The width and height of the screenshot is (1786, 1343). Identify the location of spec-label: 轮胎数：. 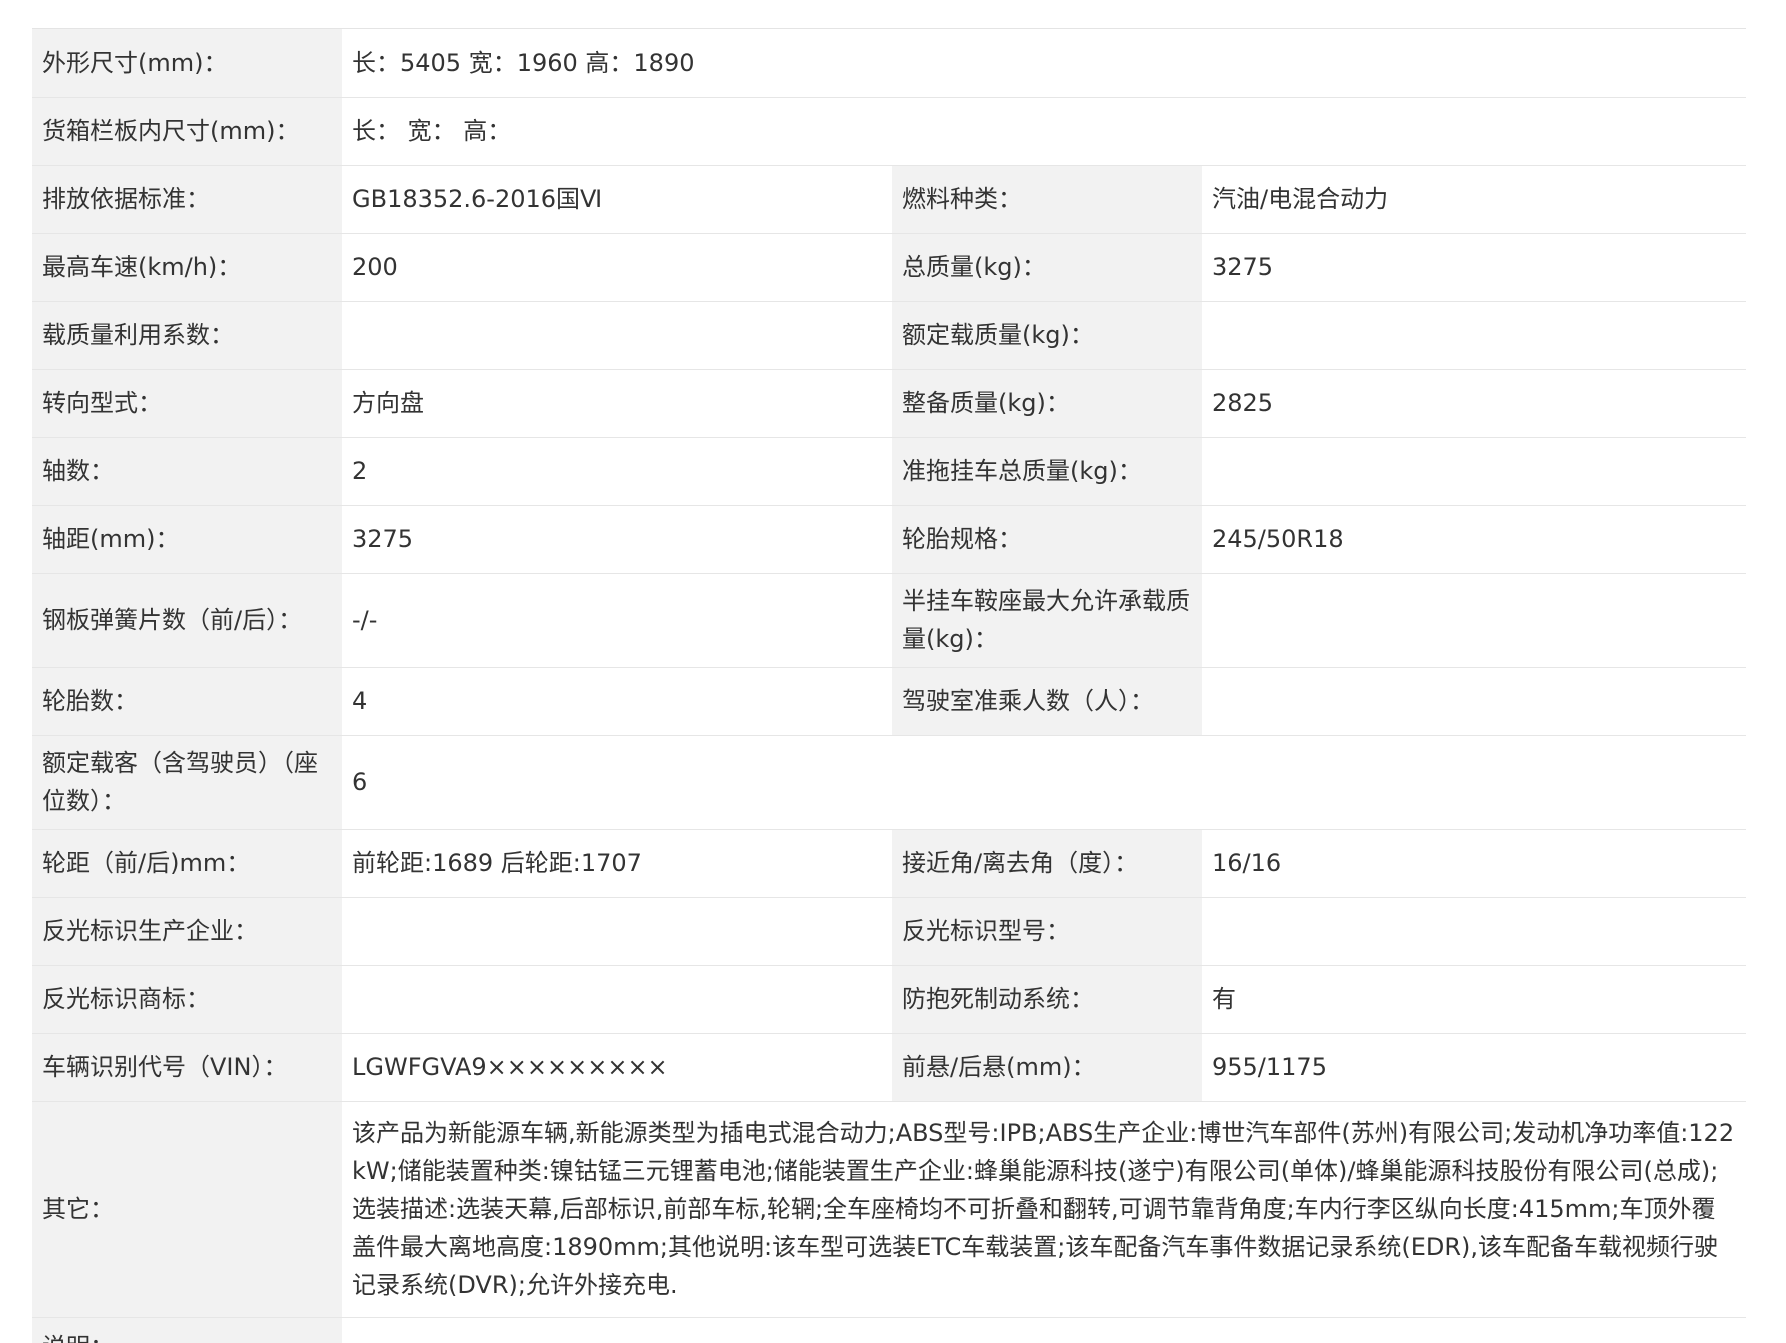
(187, 701).